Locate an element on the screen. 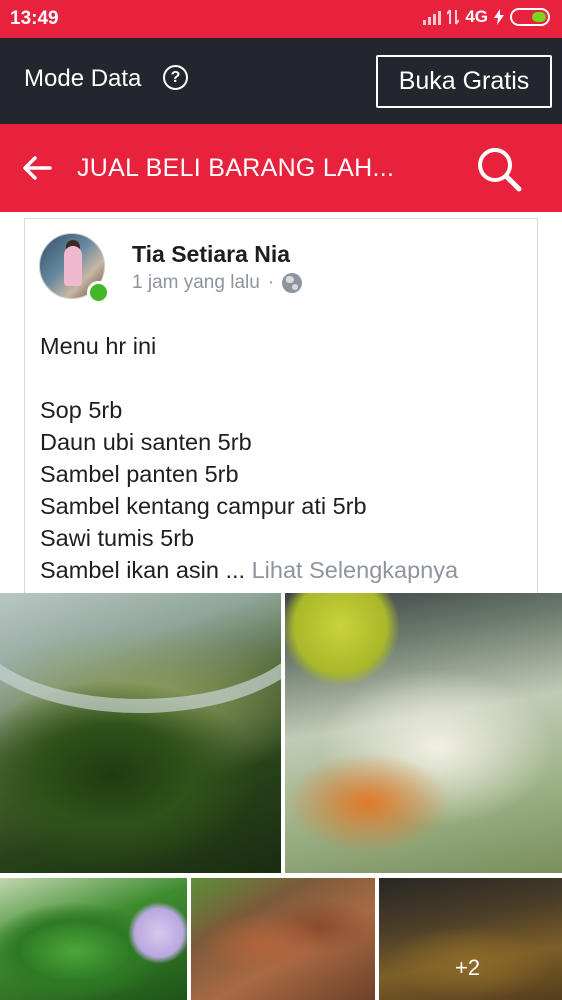 Image resolution: width=562 pixels, height=1000 pixels. post-time: 1 jam yang lalu is located at coordinates (196, 283).